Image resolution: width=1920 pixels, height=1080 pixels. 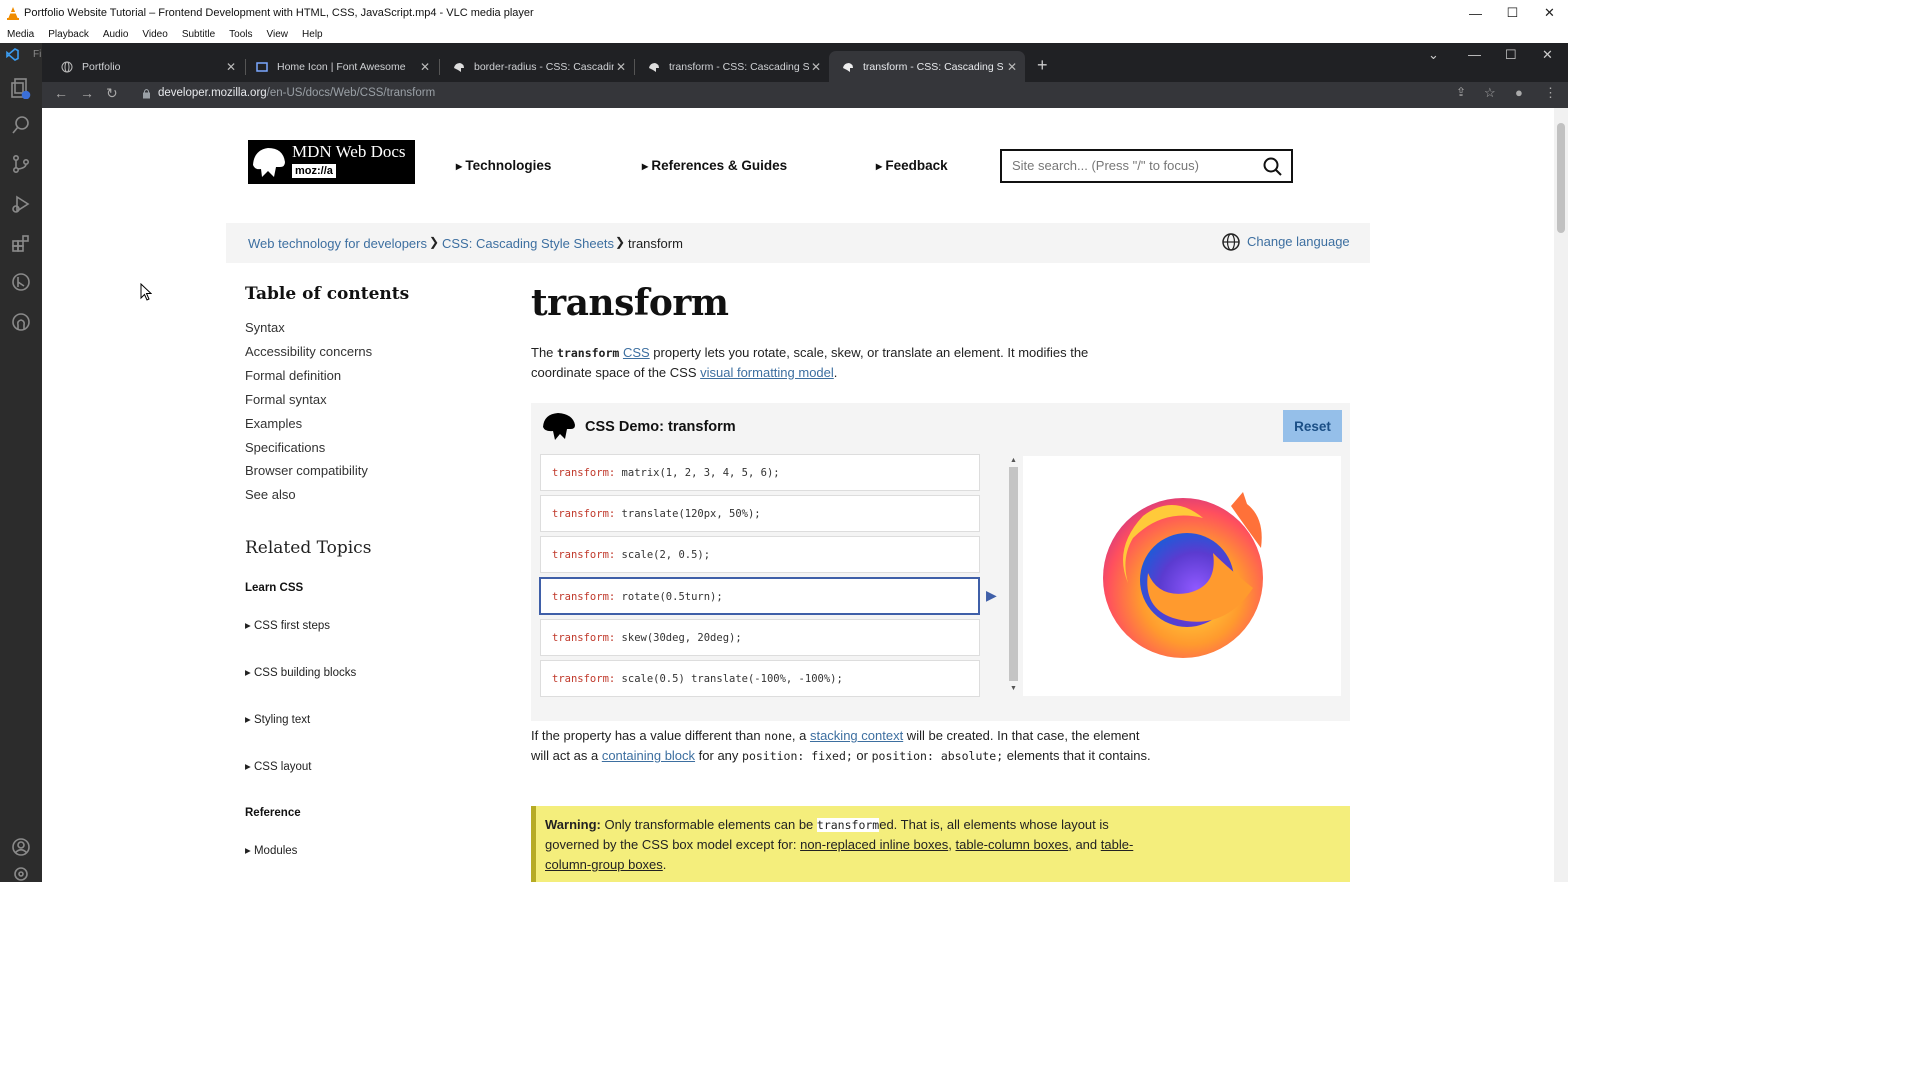 What do you see at coordinates (1312, 426) in the screenshot?
I see `reset-button: Reset` at bounding box center [1312, 426].